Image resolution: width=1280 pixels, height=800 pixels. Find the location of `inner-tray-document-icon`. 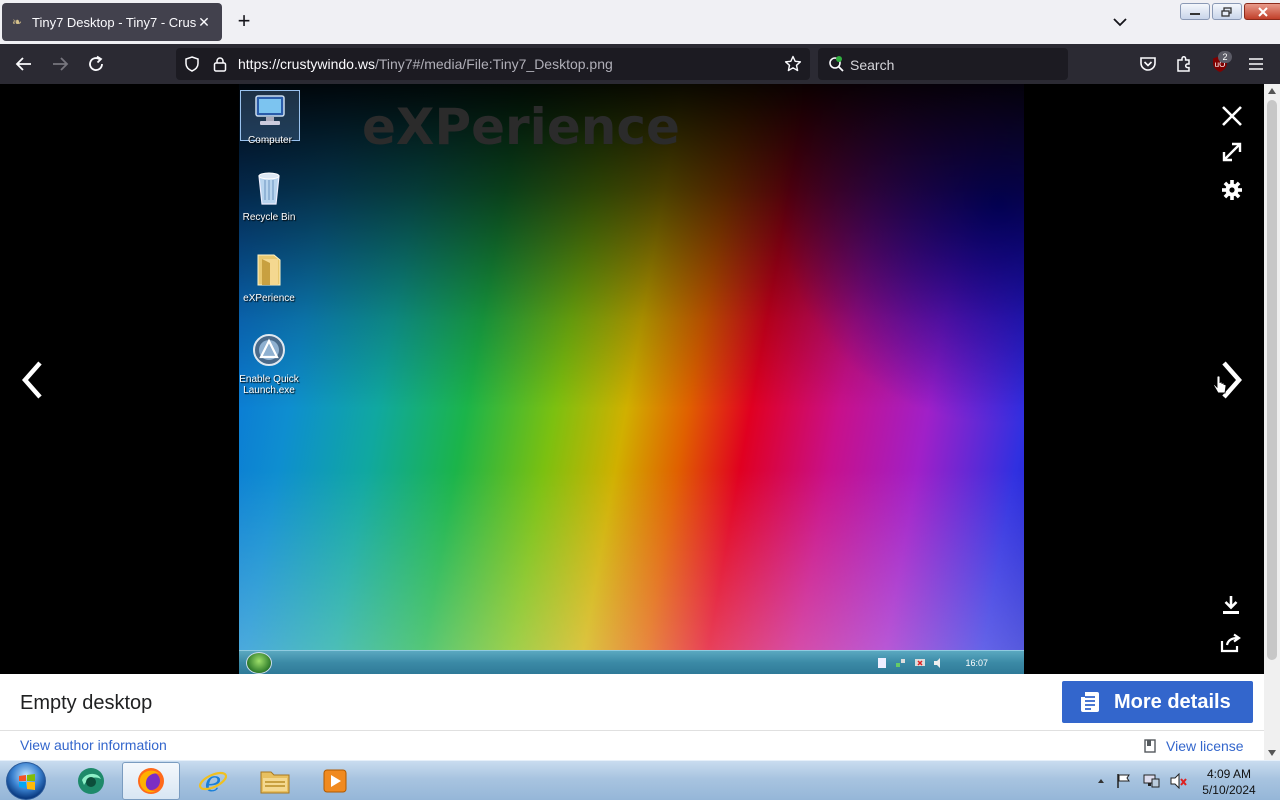

inner-tray-document-icon is located at coordinates (882, 663).